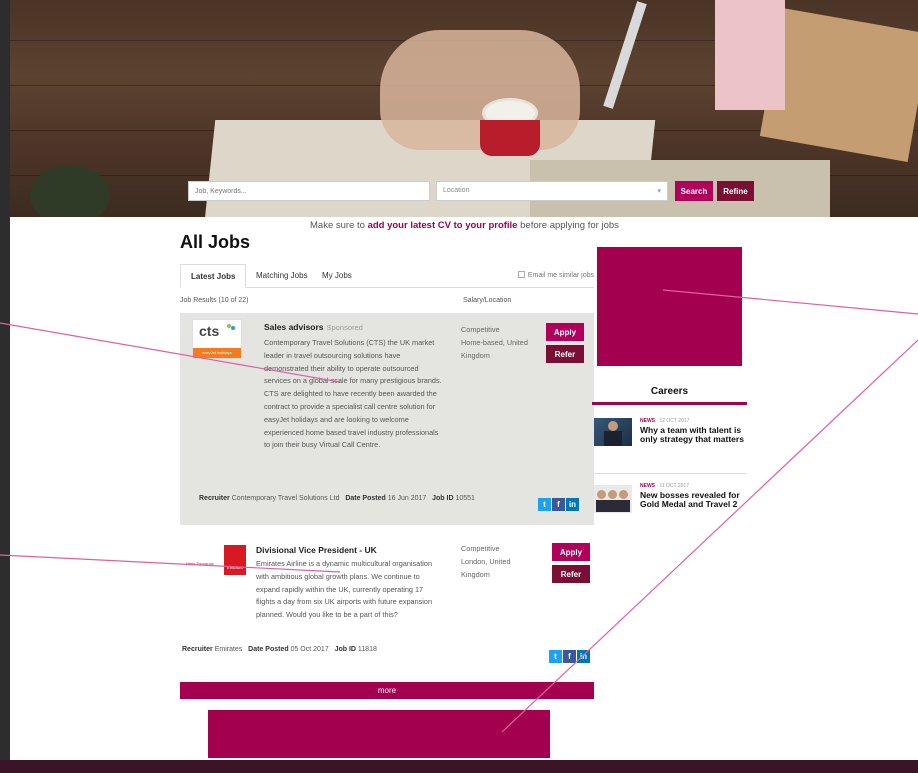 The image size is (918, 773). What do you see at coordinates (387, 300) in the screenshot?
I see `results-header: Job Results (10 of 22) Salary/Location` at bounding box center [387, 300].